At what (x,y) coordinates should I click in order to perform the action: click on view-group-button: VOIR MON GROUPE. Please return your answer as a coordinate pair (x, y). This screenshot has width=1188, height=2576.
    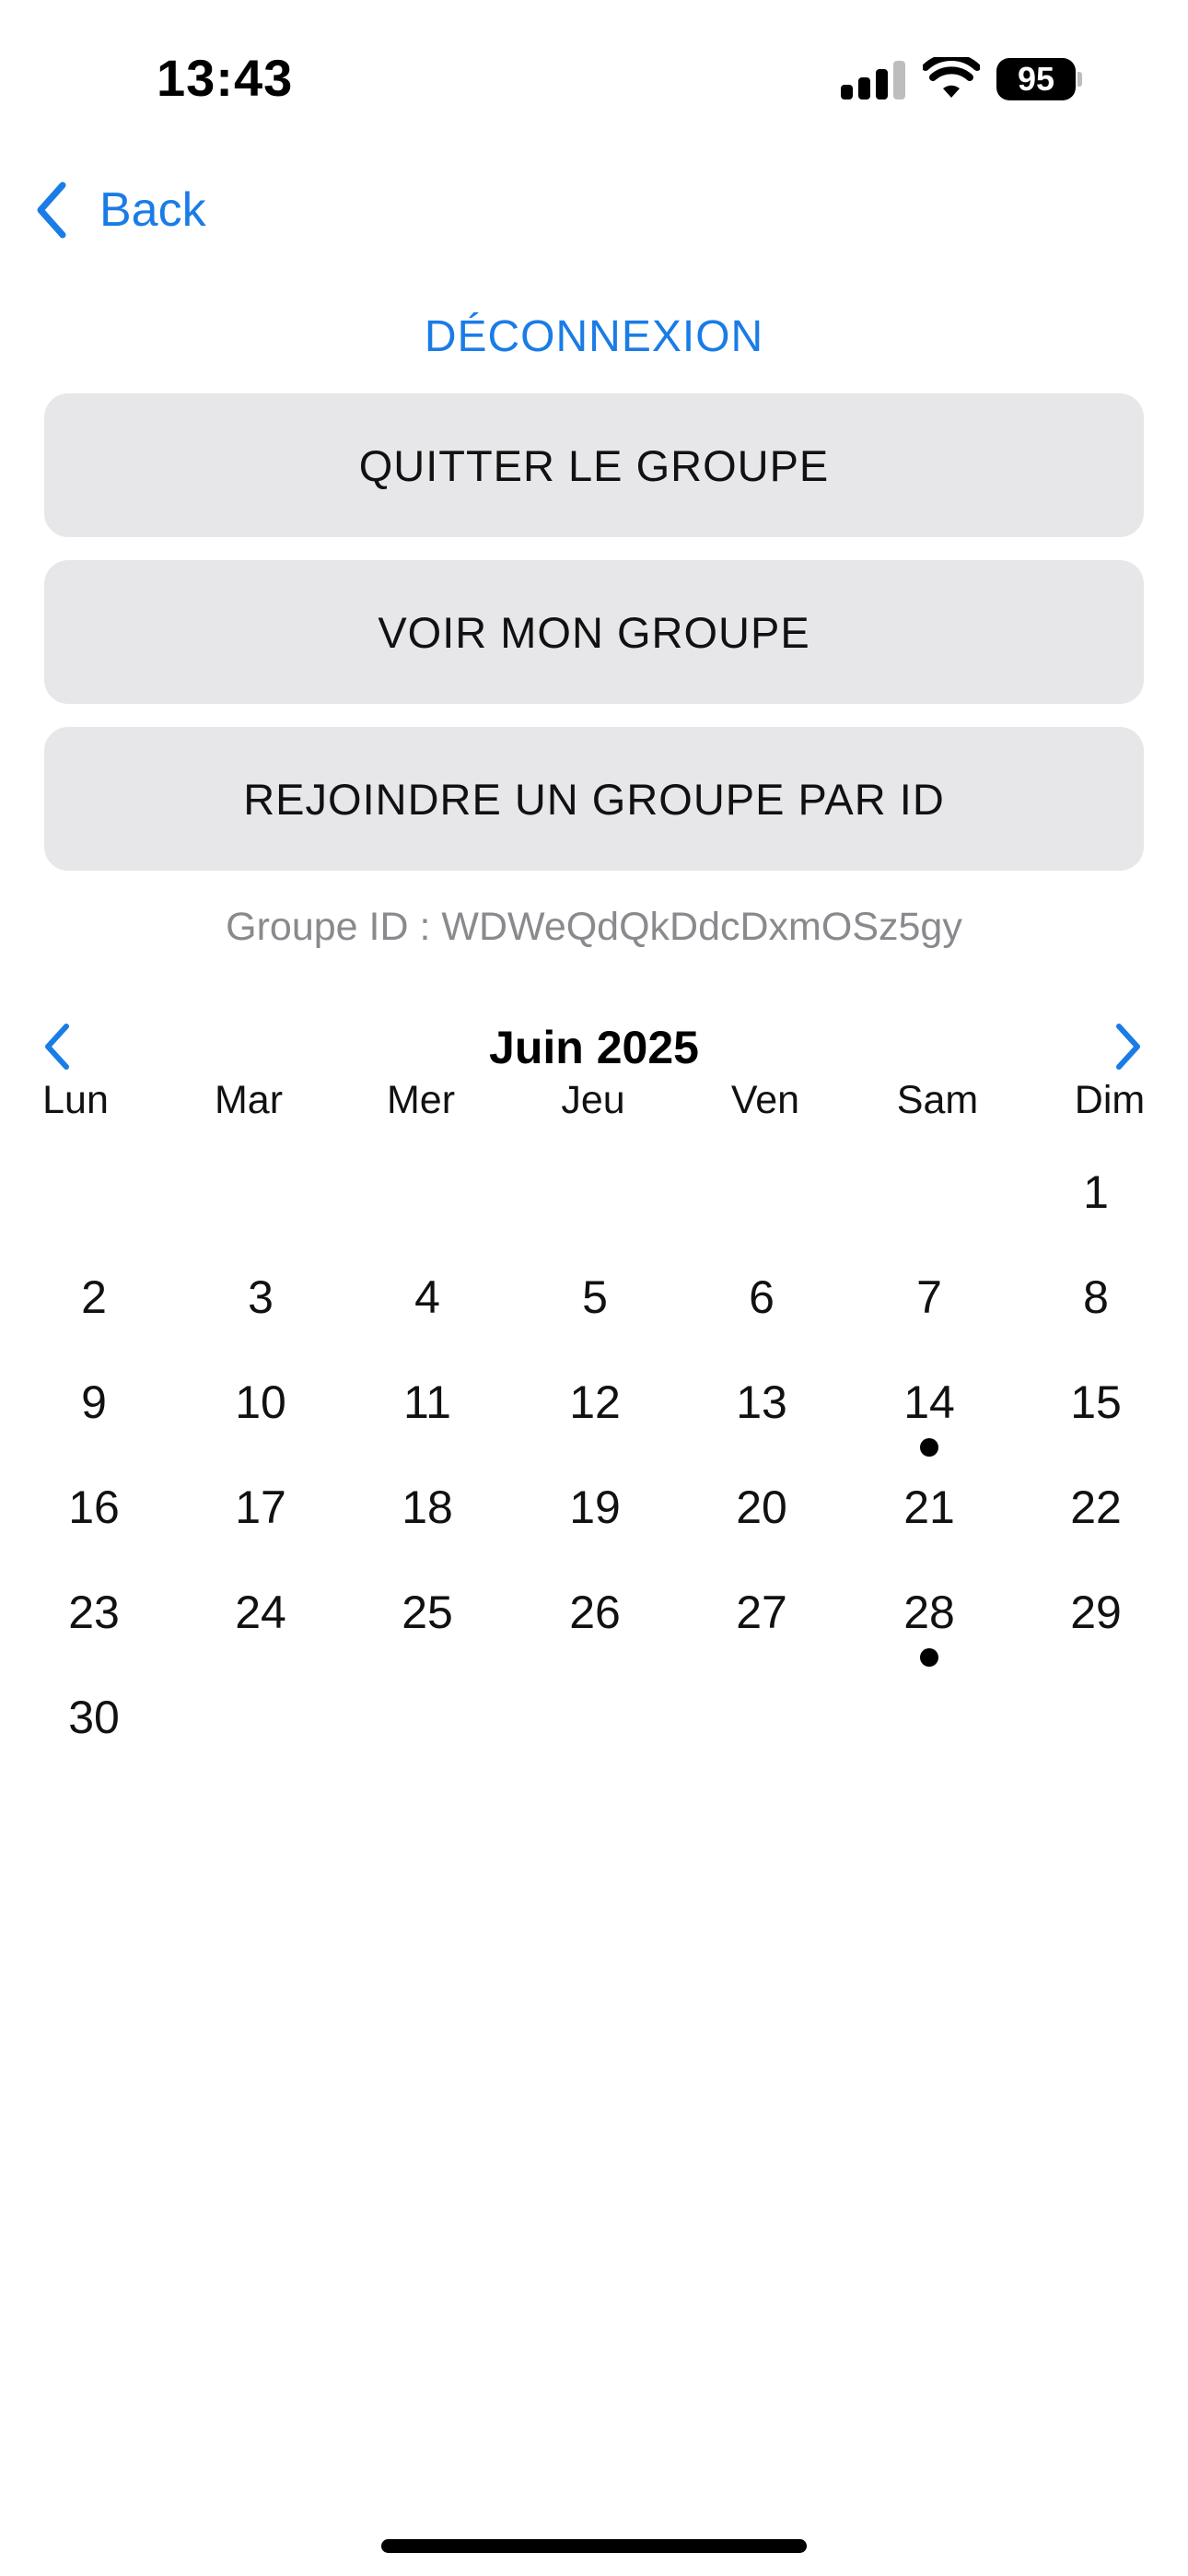
    Looking at the image, I should click on (594, 632).